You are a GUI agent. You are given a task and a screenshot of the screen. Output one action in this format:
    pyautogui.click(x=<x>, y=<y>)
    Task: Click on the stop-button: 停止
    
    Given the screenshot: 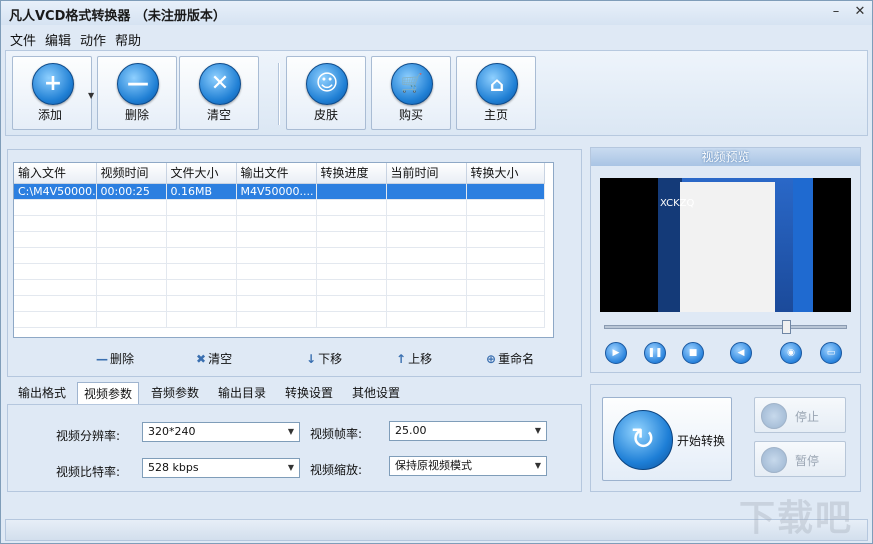 What is the action you would take?
    pyautogui.click(x=800, y=415)
    